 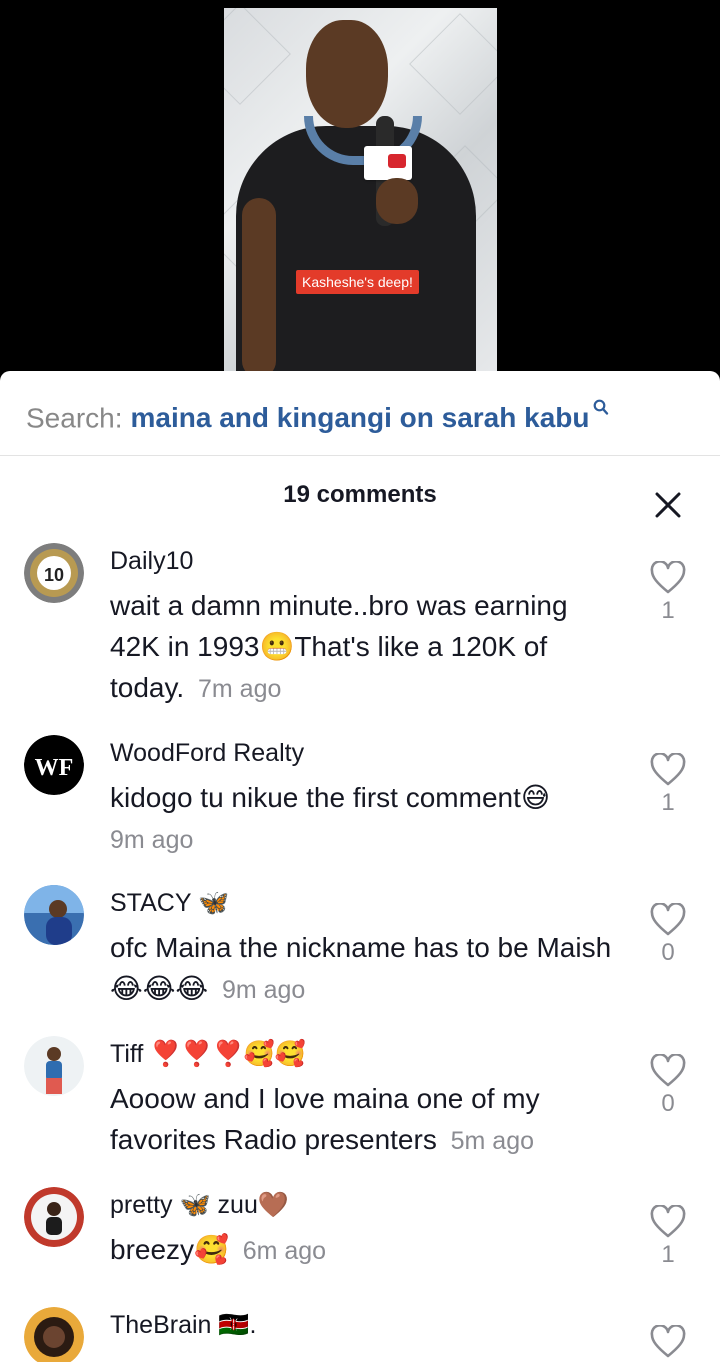 I want to click on svg-text: WF, so click(x=54, y=768).